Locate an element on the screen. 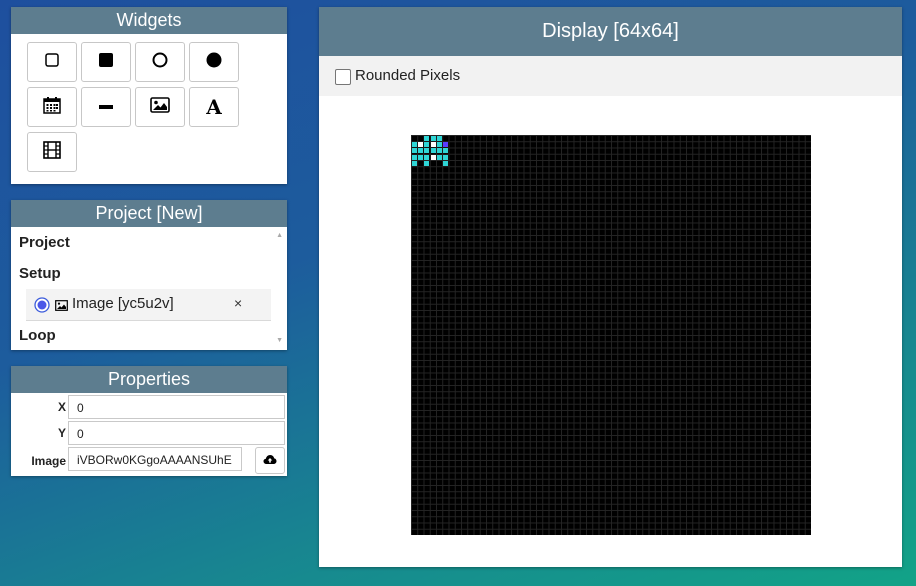  section-setup: Setup is located at coordinates (40, 273).